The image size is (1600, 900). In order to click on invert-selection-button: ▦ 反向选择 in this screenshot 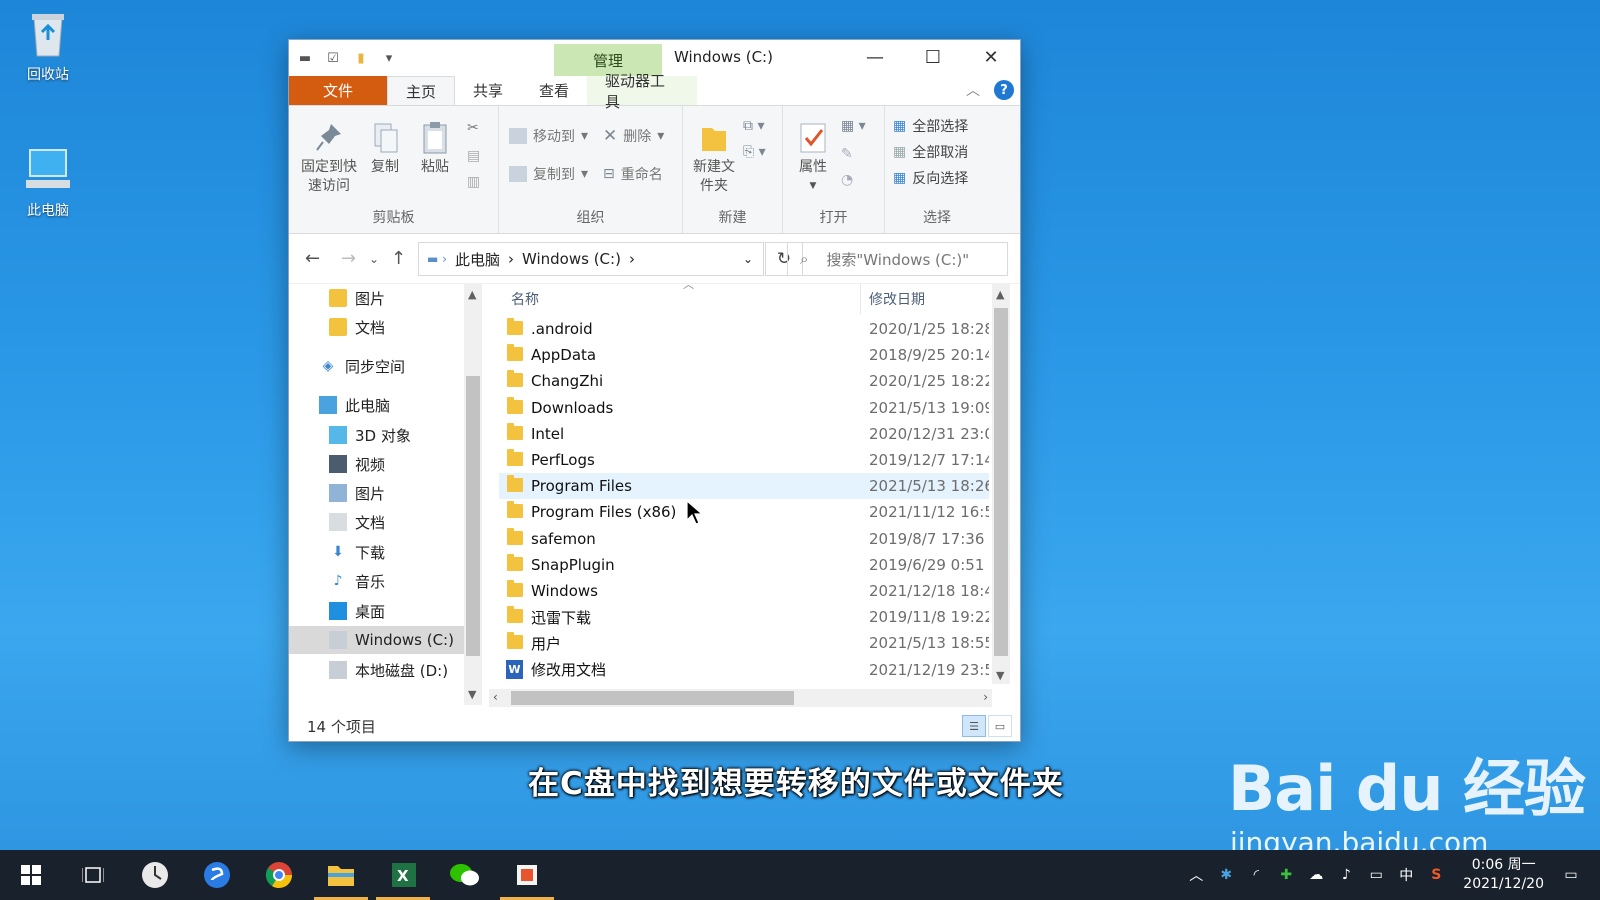, I will do `click(930, 178)`.